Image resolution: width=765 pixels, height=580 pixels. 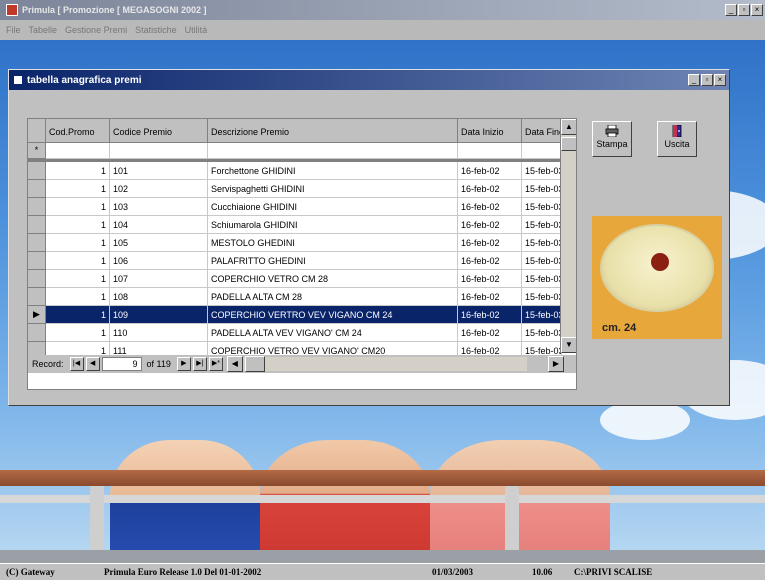 I want to click on table-cell: Cucchiaione GHIDINI, so click(x=333, y=207).